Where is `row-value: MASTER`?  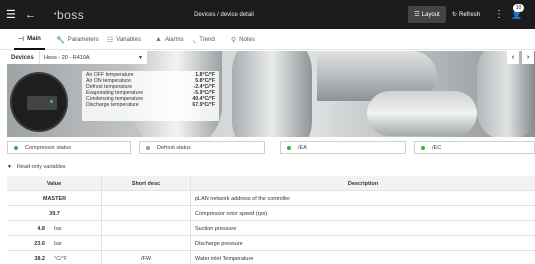 row-value: MASTER is located at coordinates (54, 198).